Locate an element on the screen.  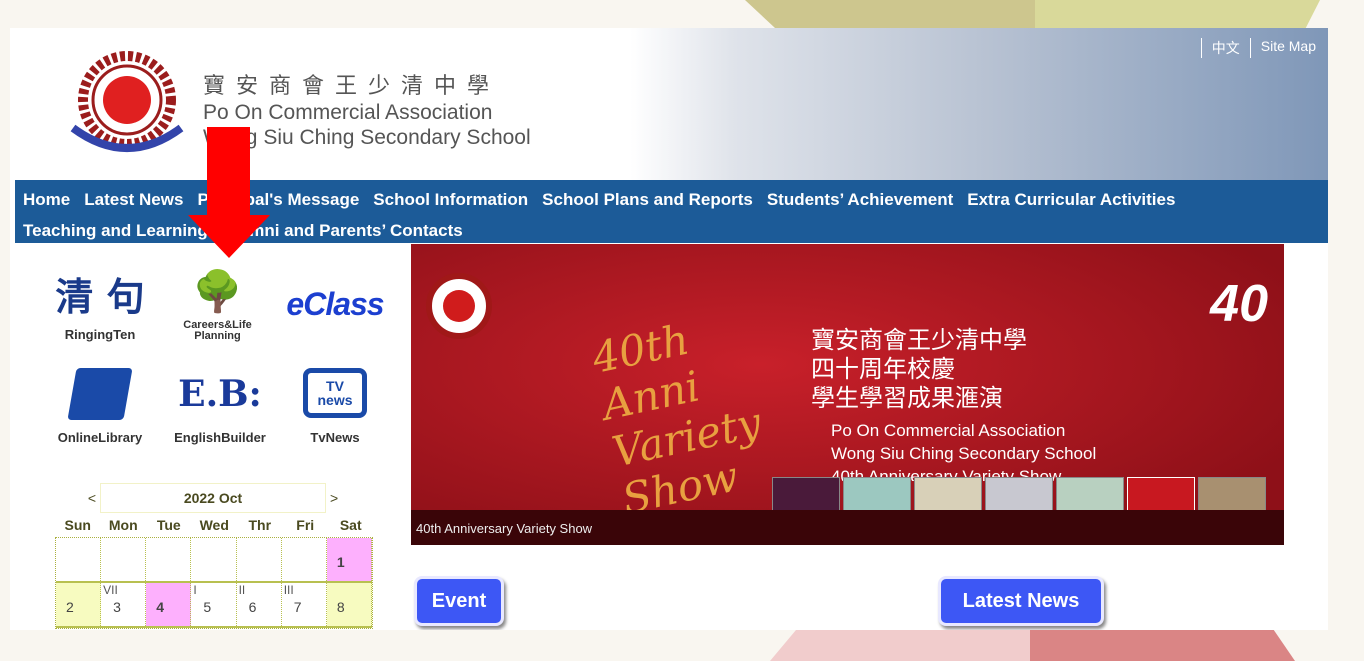
red-arrow-annotation is located at coordinates (229, 192).